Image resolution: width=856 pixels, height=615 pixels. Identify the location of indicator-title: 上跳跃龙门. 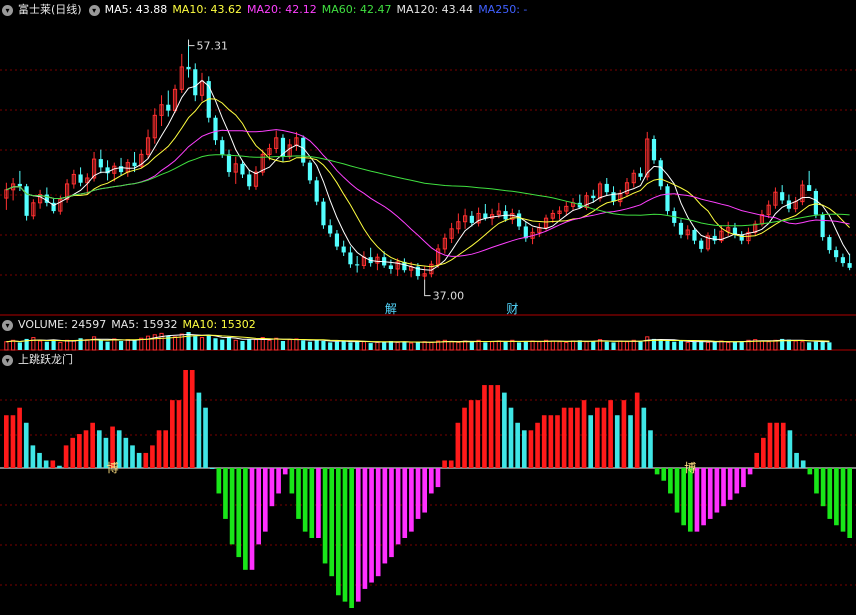
(45, 359).